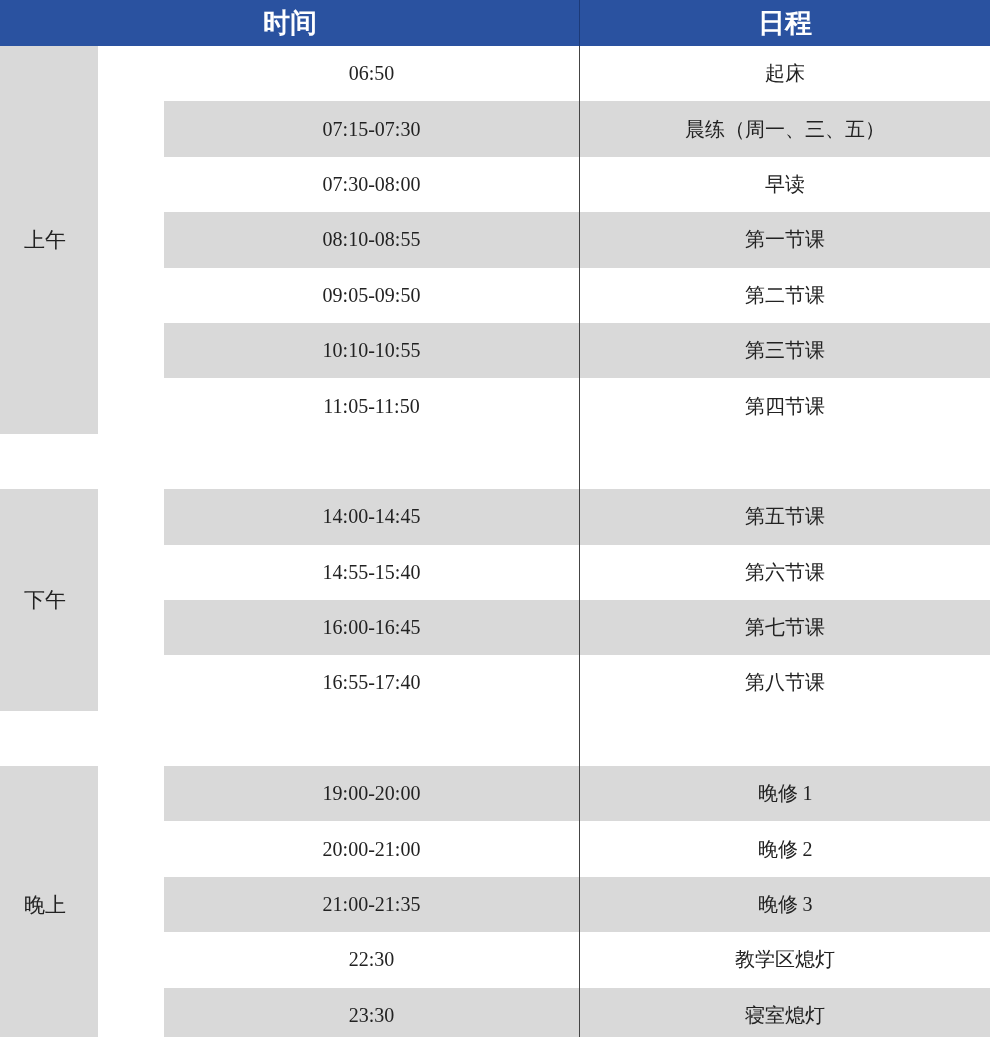  I want to click on table-cell-text: 22:30, so click(371, 960).